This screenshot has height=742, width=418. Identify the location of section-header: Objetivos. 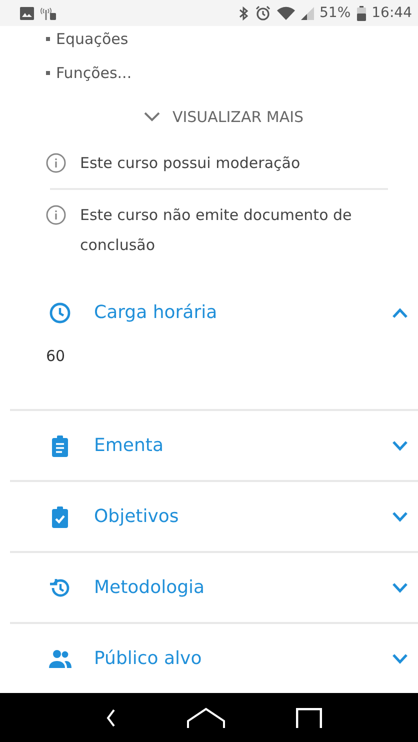
(214, 516).